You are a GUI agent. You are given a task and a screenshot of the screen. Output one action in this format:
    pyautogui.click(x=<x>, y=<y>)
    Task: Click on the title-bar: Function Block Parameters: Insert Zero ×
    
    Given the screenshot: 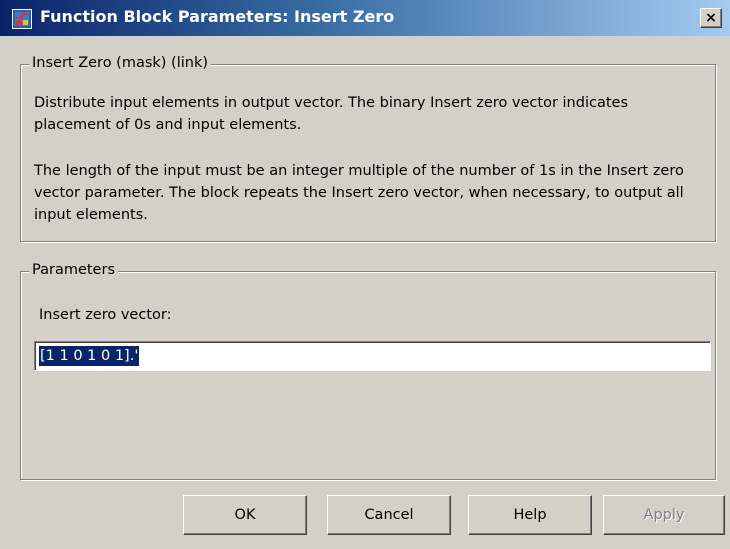 What is the action you would take?
    pyautogui.click(x=365, y=18)
    